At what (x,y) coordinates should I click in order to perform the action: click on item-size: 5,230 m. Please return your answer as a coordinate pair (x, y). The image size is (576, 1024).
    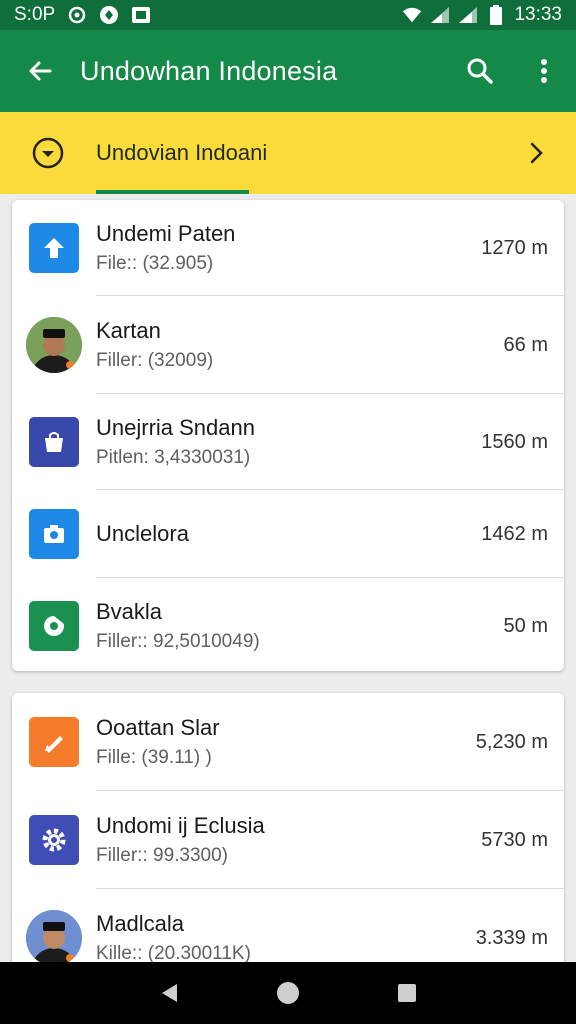
    Looking at the image, I should click on (511, 741).